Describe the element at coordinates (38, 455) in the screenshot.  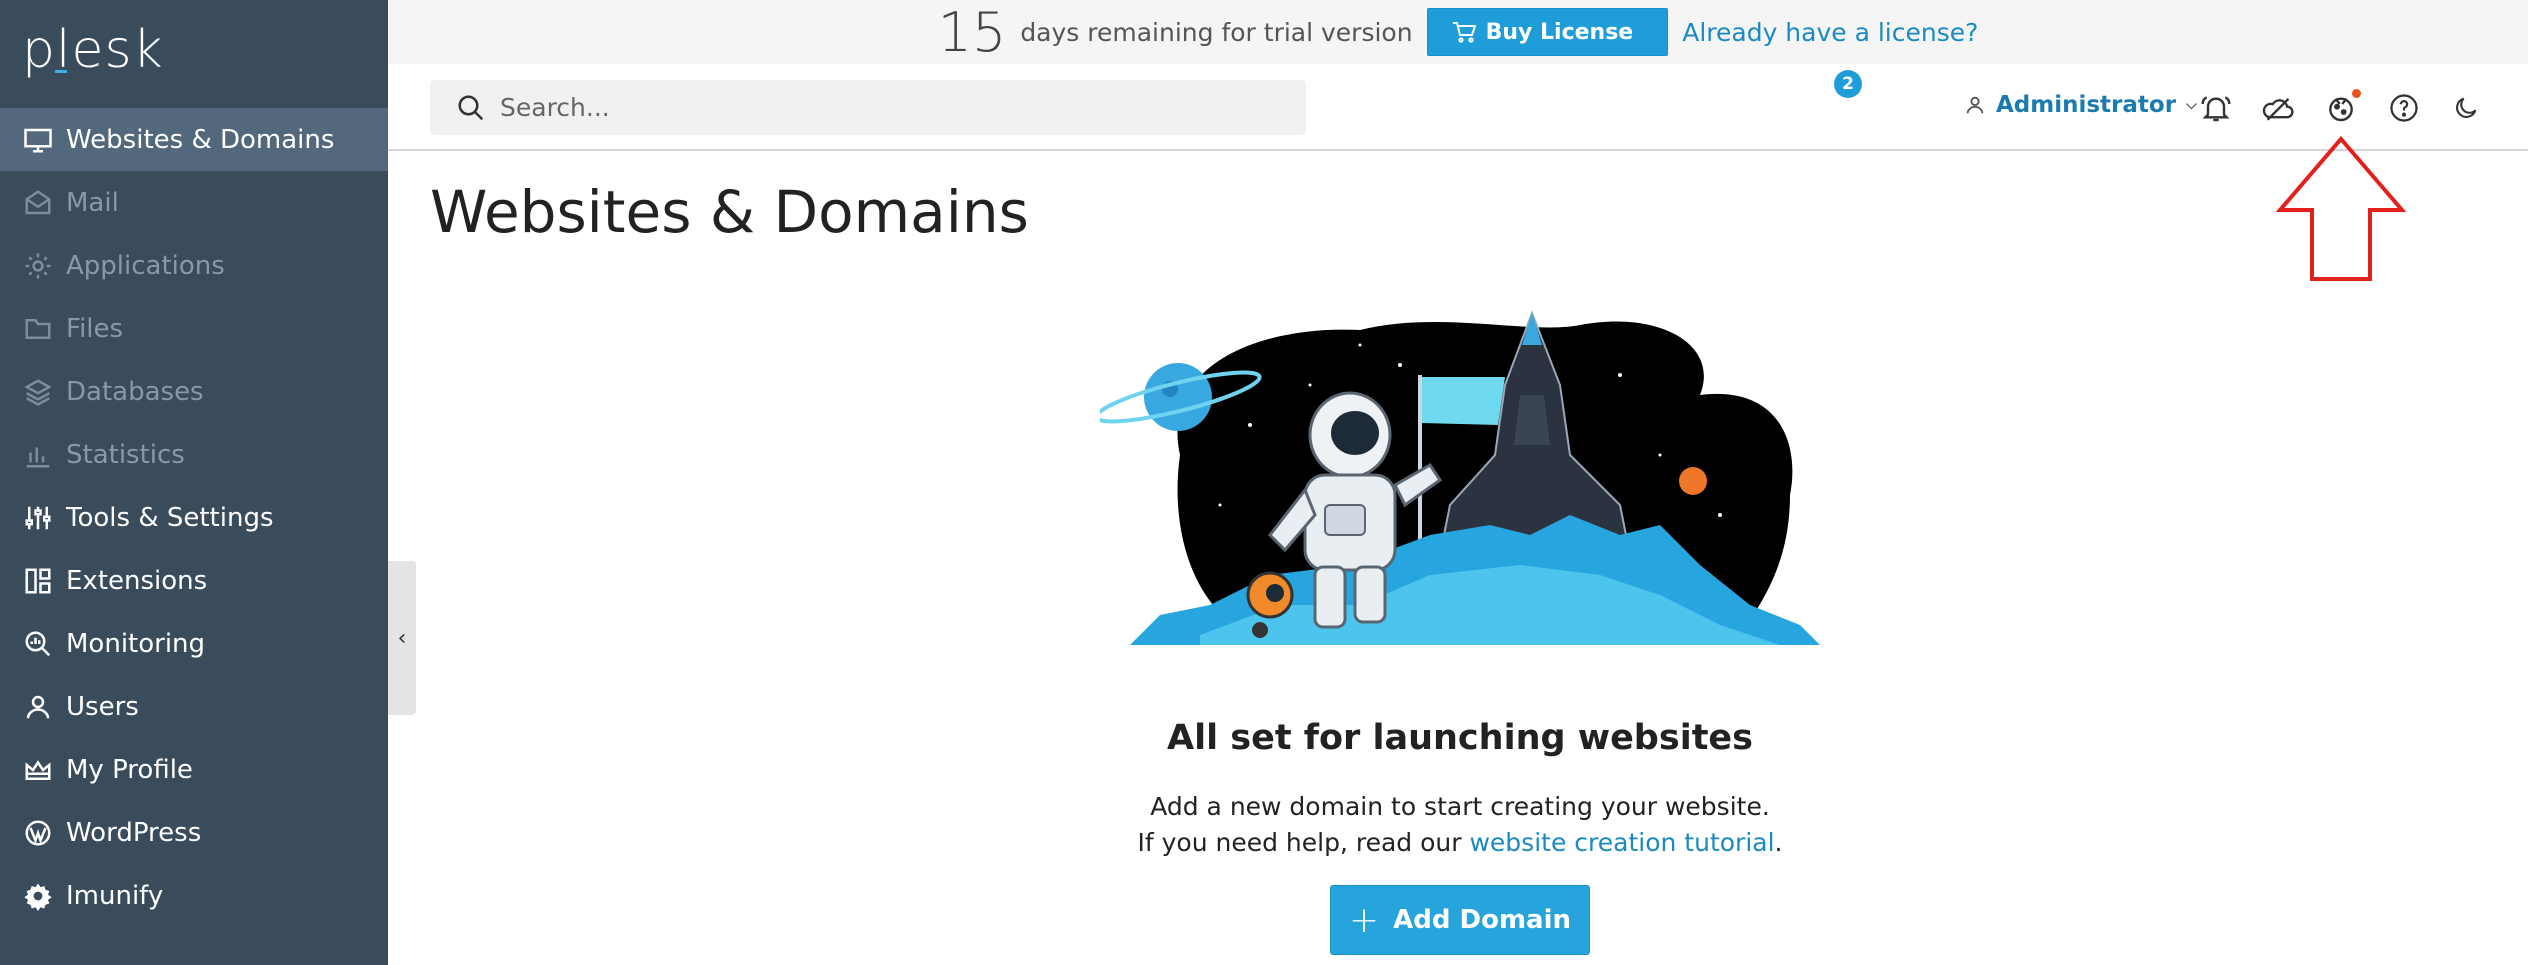
I see `bar-chart-icon` at that location.